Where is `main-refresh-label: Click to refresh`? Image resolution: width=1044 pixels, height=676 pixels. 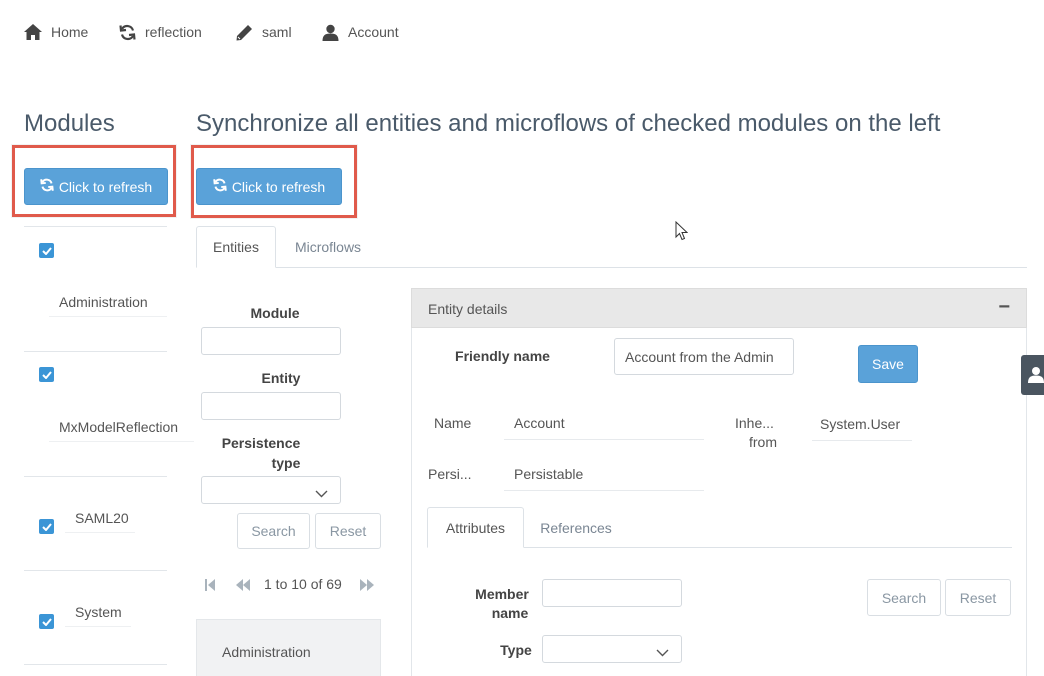
main-refresh-label: Click to refresh is located at coordinates (278, 186).